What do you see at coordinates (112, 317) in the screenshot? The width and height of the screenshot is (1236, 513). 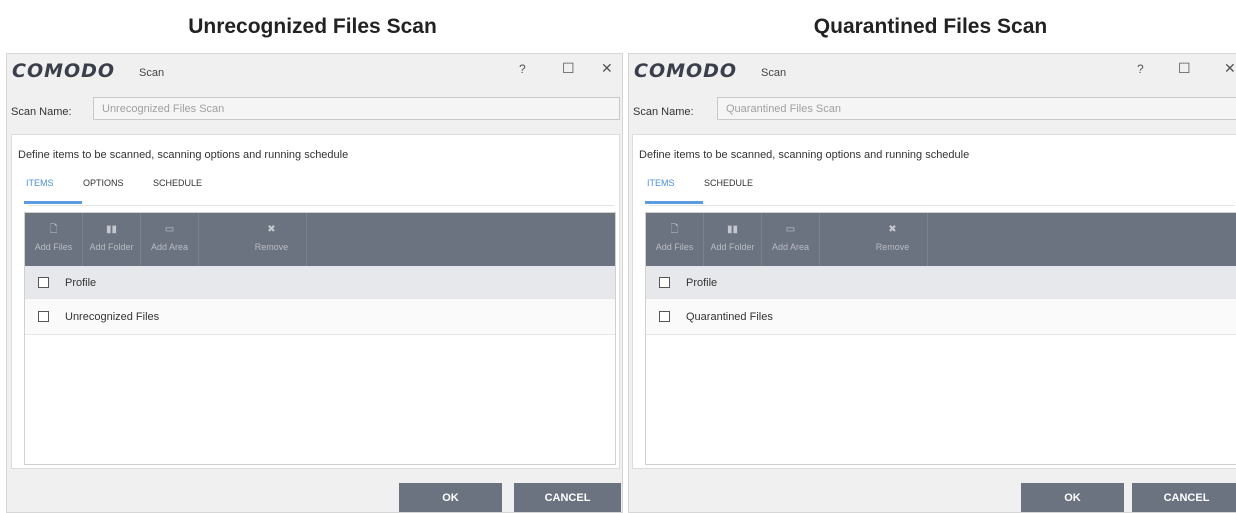 I see `item-label: Unrecognized Files` at bounding box center [112, 317].